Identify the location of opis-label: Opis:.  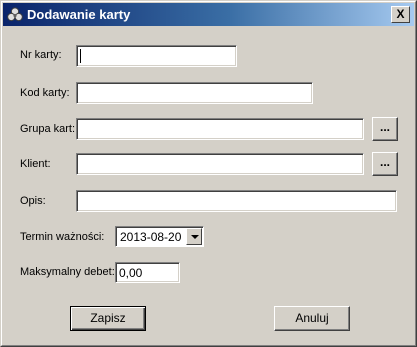
(33, 201).